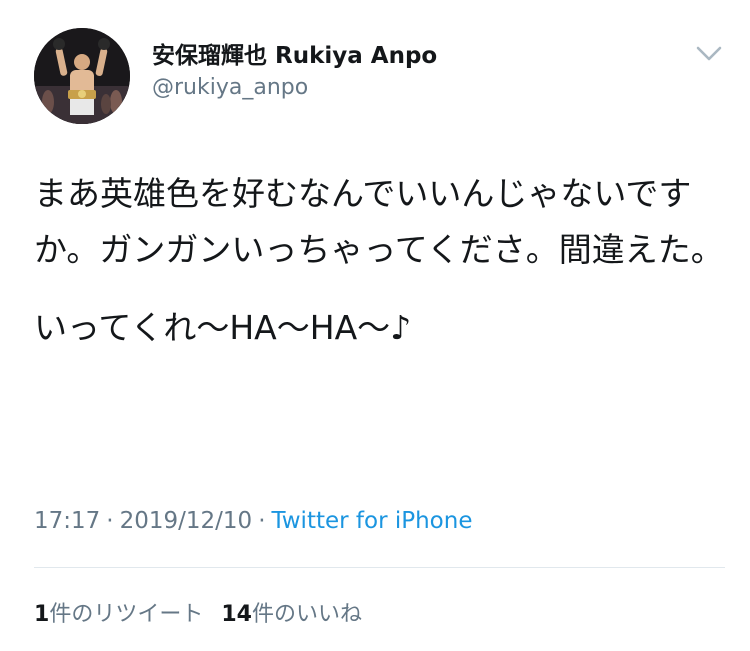  I want to click on tweet-metadata: 17:17 · 2019/12/10 · Twitter for iPhone, so click(253, 521).